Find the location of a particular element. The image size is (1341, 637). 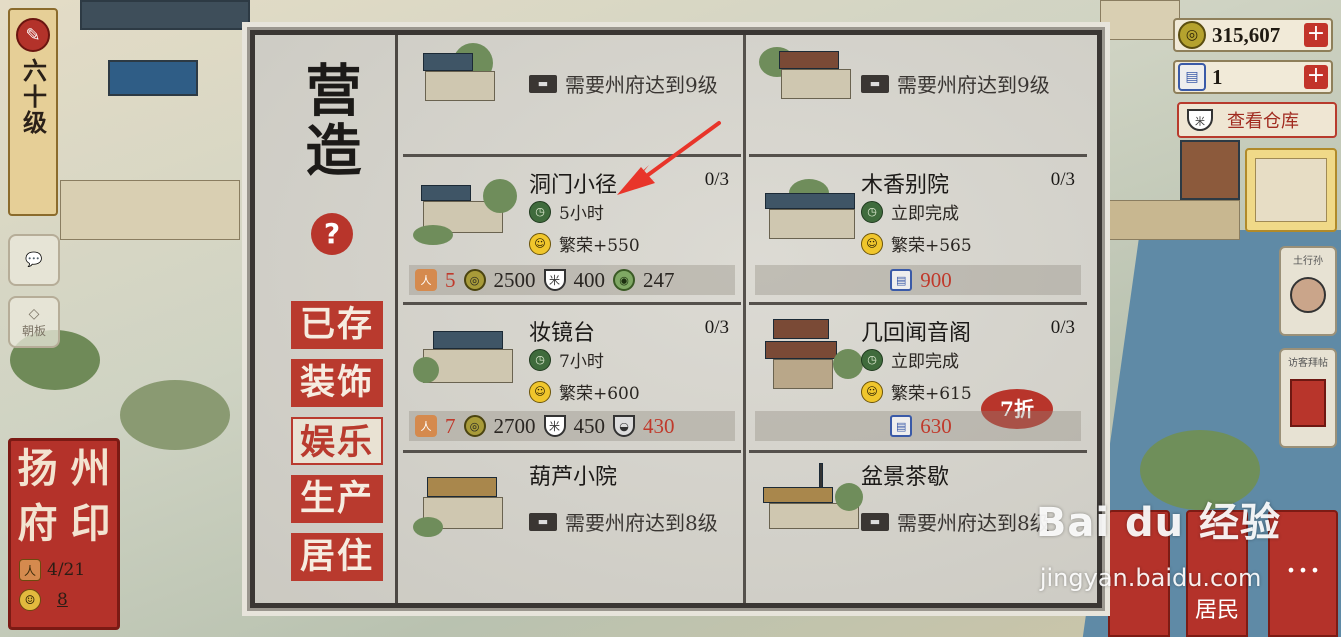

copper-cost: 2700 is located at coordinates (514, 425).